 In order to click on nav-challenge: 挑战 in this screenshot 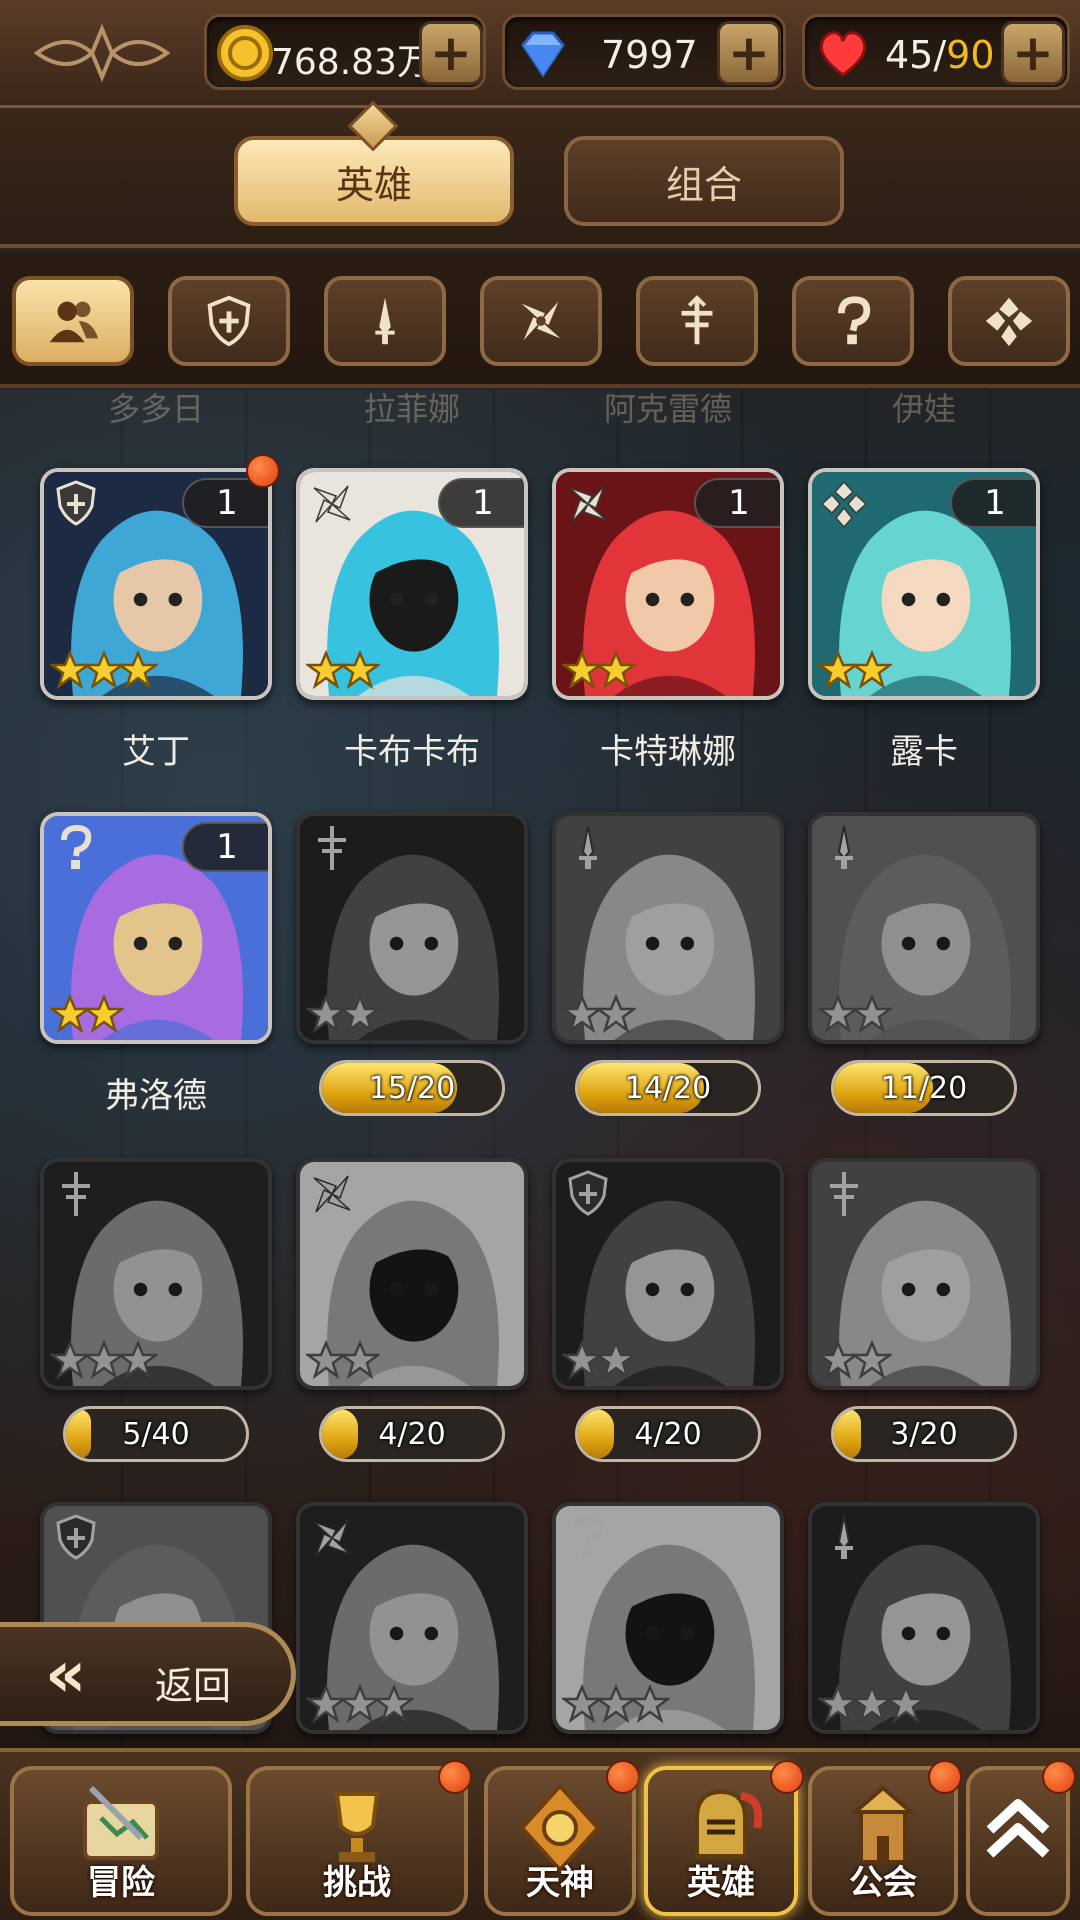, I will do `click(359, 1838)`.